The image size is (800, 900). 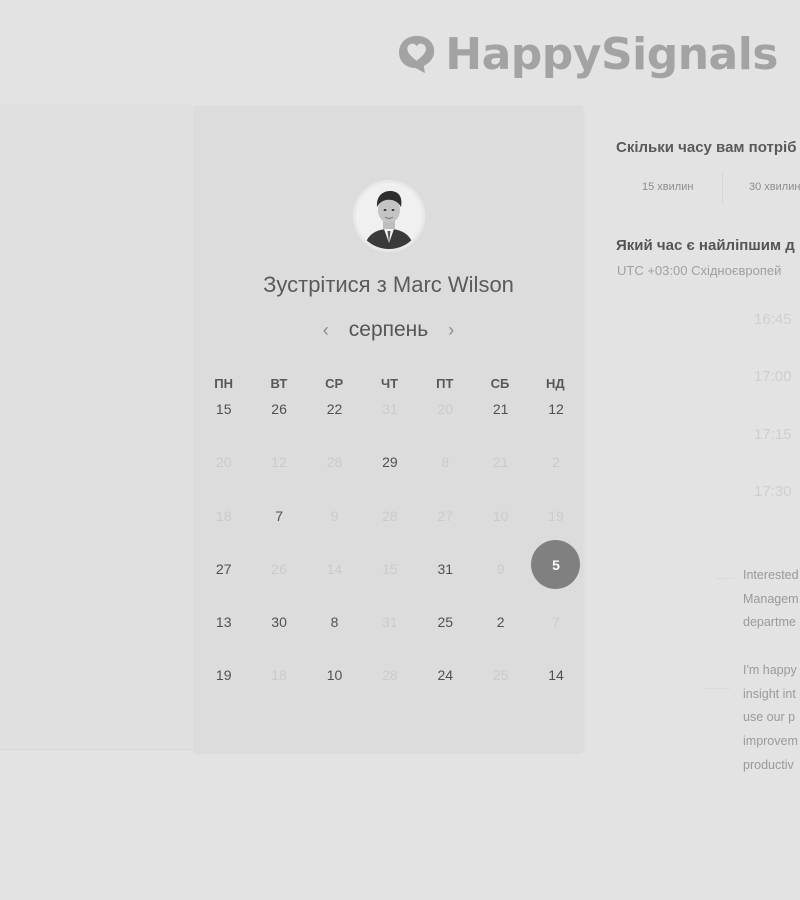 What do you see at coordinates (445, 633) in the screenshot?
I see `calendar-day: 25` at bounding box center [445, 633].